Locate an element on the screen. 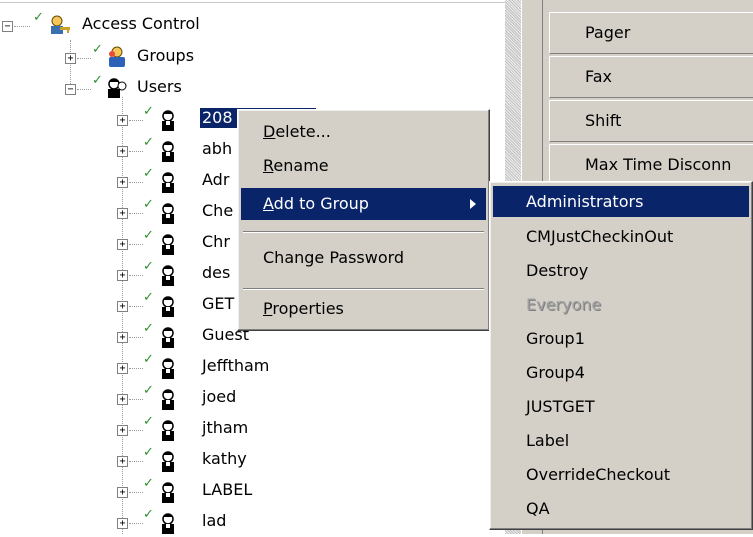 This screenshot has height=537, width=753. tree-node-label: lad is located at coordinates (214, 520).